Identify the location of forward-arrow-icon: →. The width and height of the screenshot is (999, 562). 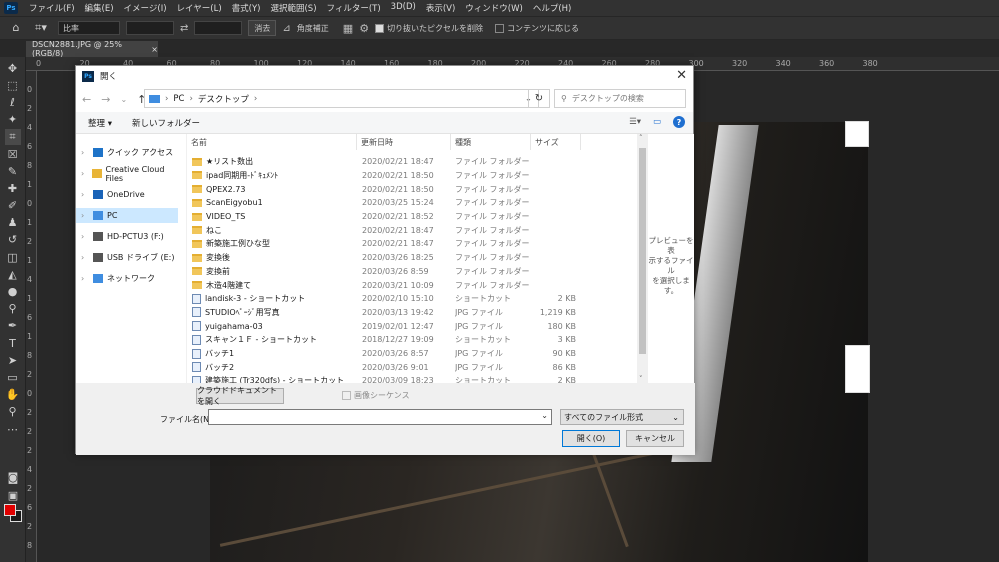
(105, 99).